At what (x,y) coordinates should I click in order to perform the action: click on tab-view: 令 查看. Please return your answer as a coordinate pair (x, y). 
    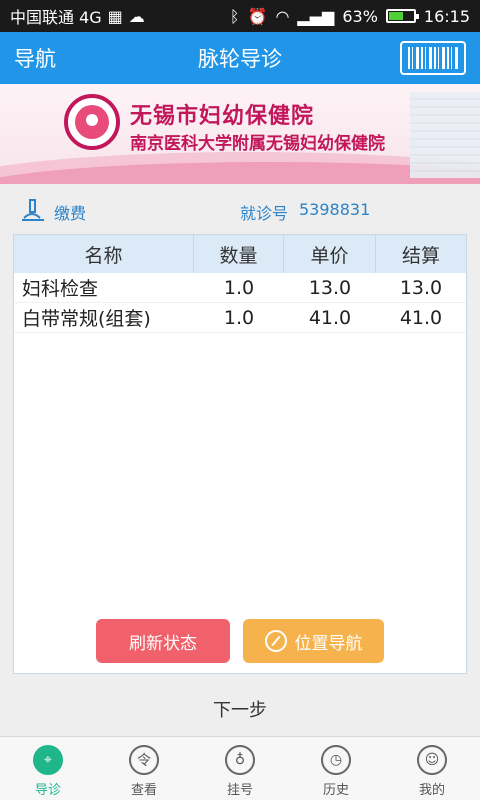
    Looking at the image, I should click on (144, 768).